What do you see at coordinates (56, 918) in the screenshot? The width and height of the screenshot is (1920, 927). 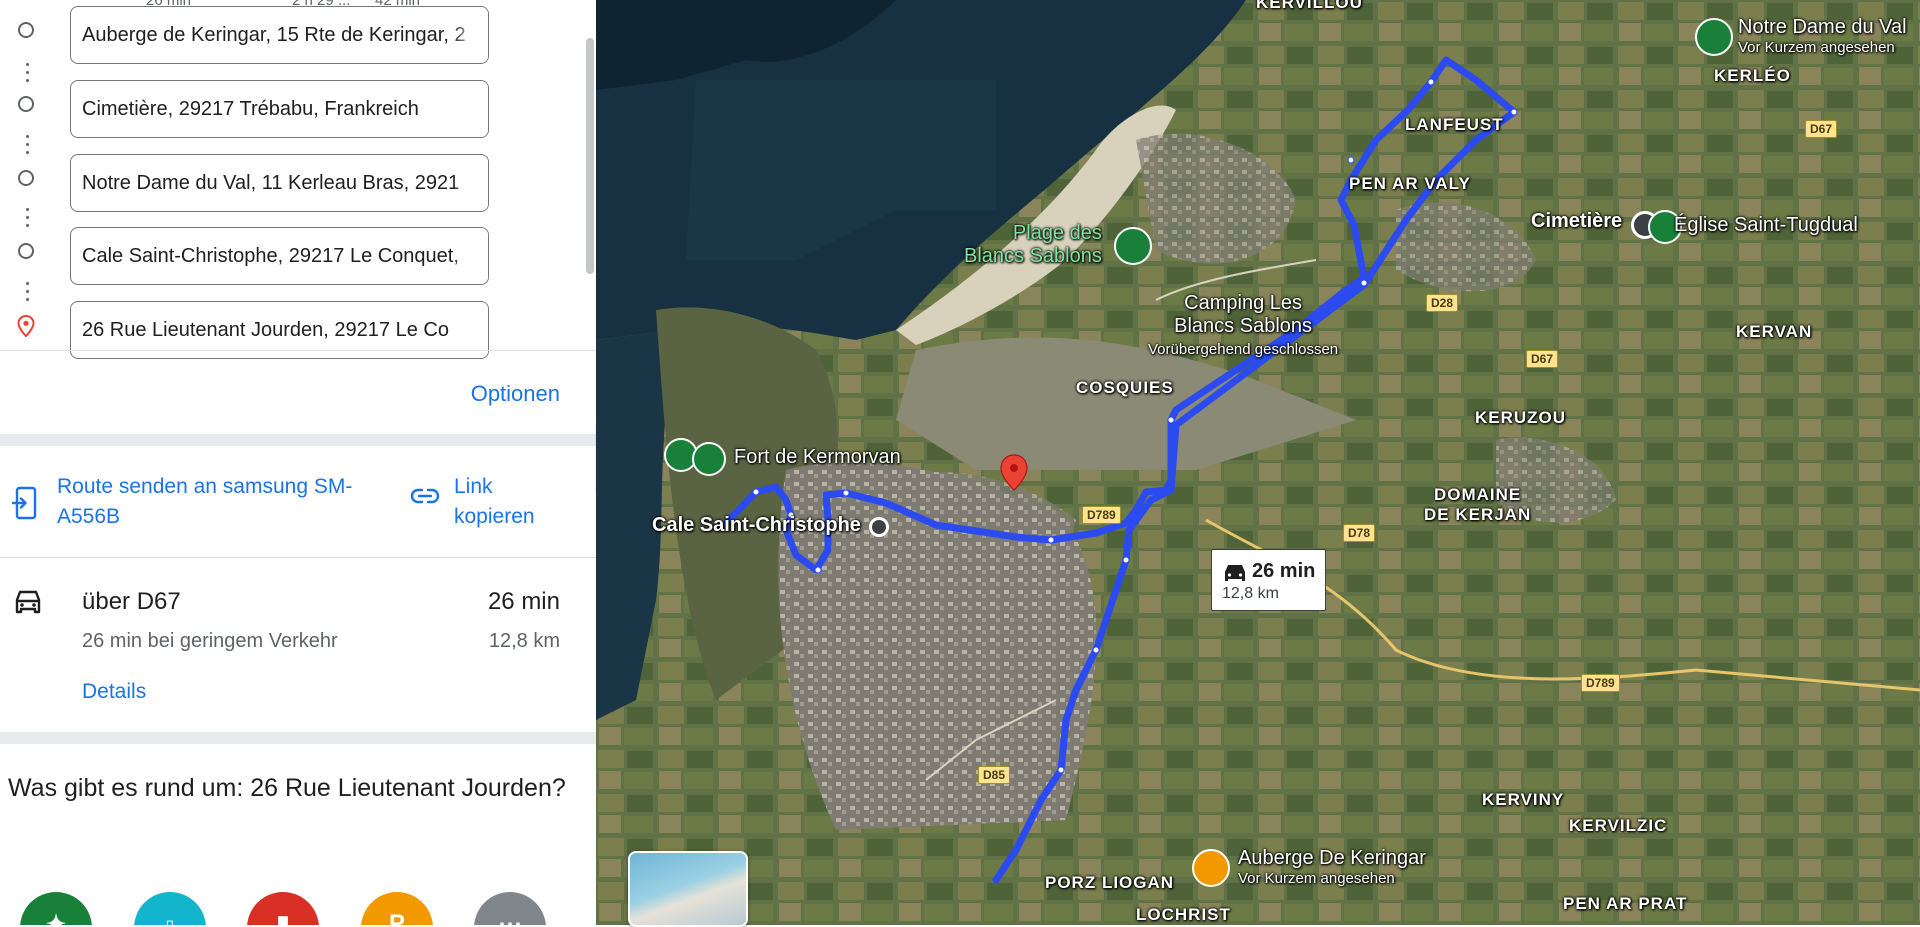 I see `restaurant-icon: ✦` at bounding box center [56, 918].